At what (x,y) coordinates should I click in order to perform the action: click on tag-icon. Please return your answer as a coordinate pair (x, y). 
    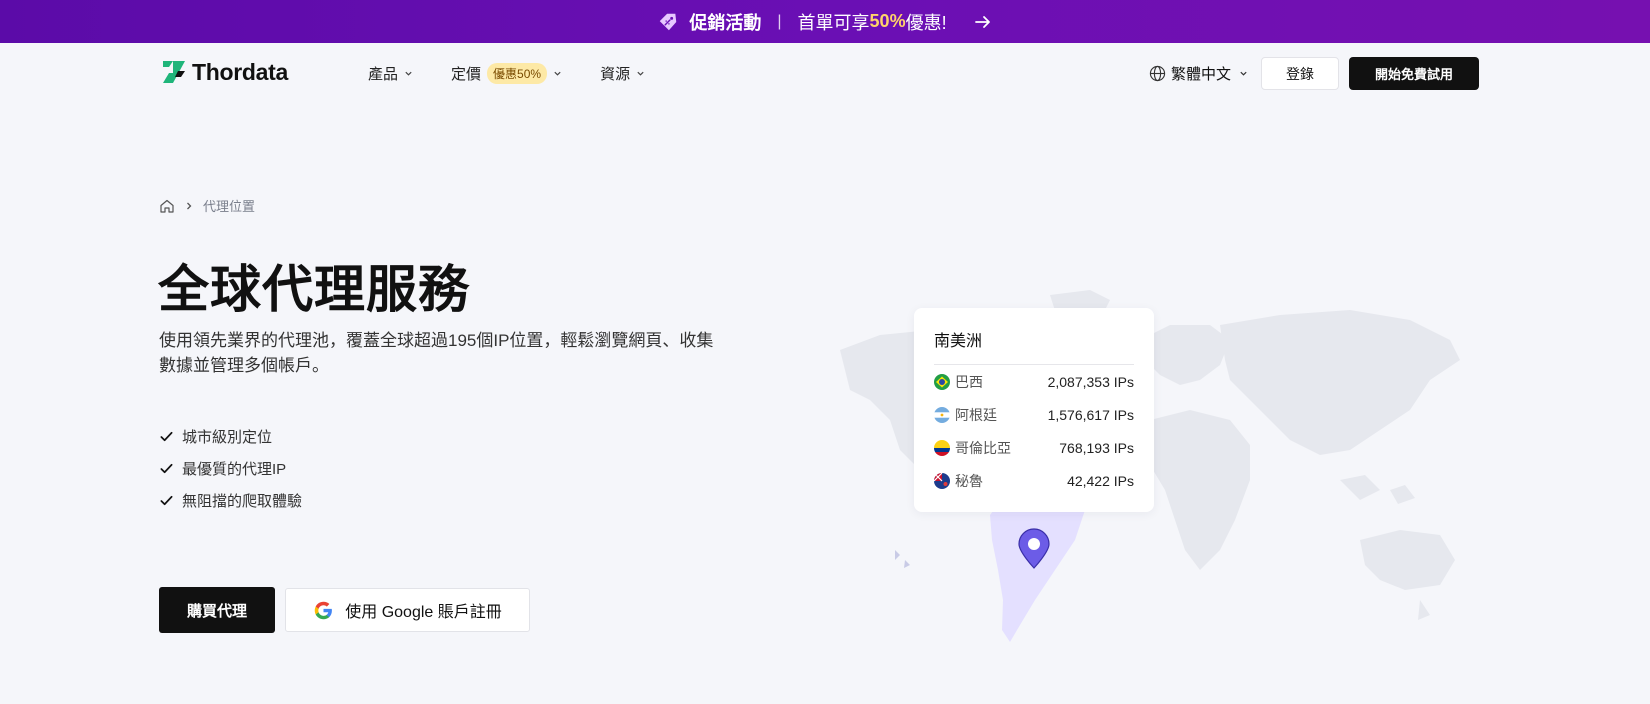
    Looking at the image, I should click on (668, 21).